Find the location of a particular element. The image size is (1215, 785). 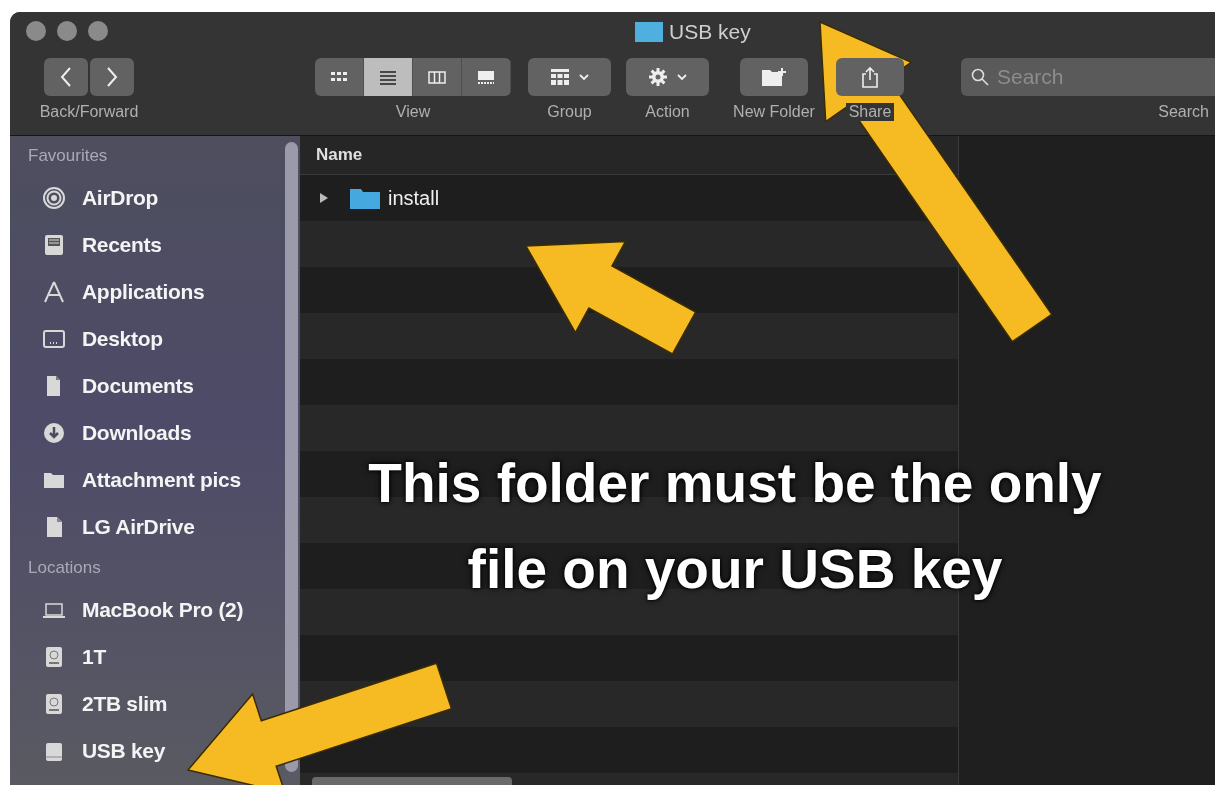

grid-icon is located at coordinates (559, 77).